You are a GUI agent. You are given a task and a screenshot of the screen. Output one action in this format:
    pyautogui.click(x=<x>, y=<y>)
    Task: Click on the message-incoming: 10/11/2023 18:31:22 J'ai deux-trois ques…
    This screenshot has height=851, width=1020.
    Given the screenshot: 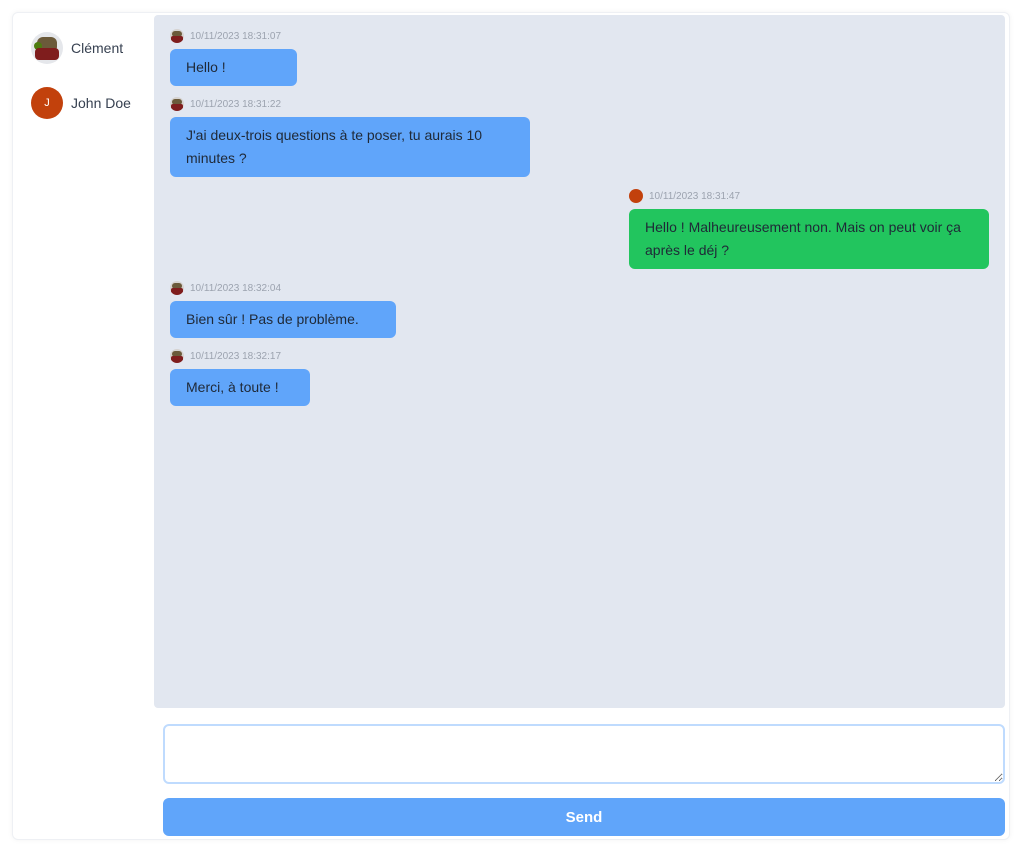 What is the action you would take?
    pyautogui.click(x=350, y=137)
    